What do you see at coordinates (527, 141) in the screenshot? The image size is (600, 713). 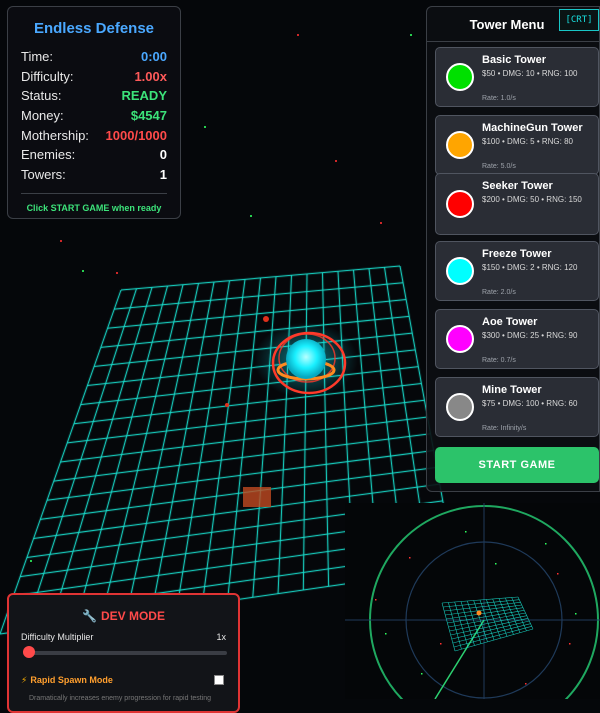 I see `tower-stats: $100 • DMG: 5 • RNG: 80` at bounding box center [527, 141].